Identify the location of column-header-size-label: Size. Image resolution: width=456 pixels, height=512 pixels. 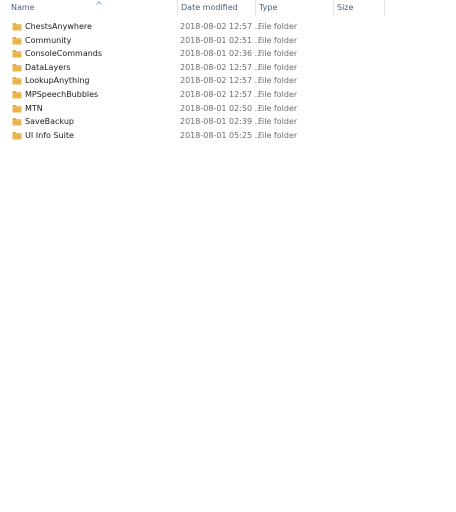
(345, 7).